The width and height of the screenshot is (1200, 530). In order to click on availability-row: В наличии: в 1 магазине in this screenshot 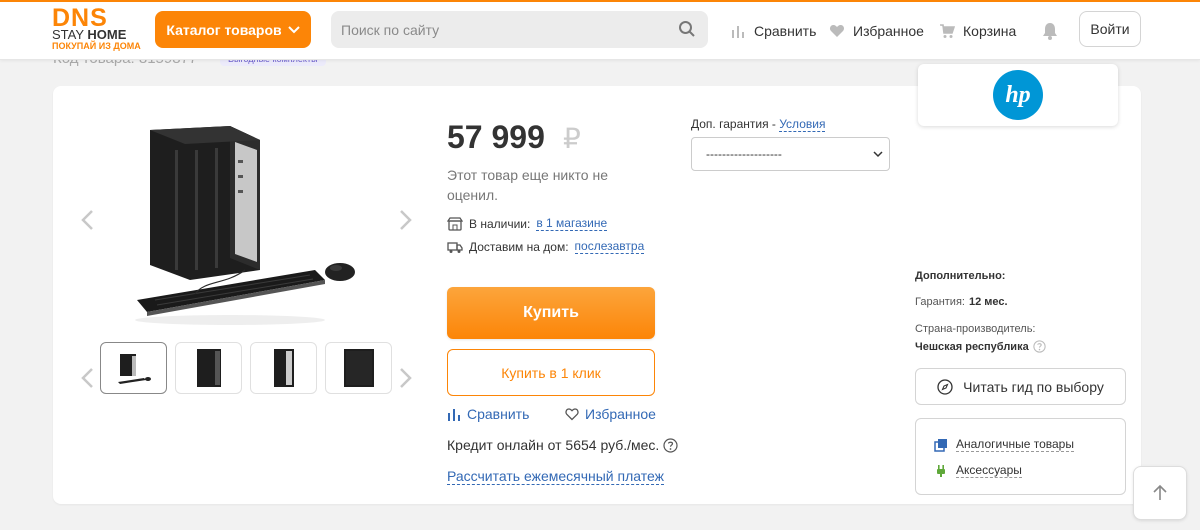, I will do `click(527, 223)`.